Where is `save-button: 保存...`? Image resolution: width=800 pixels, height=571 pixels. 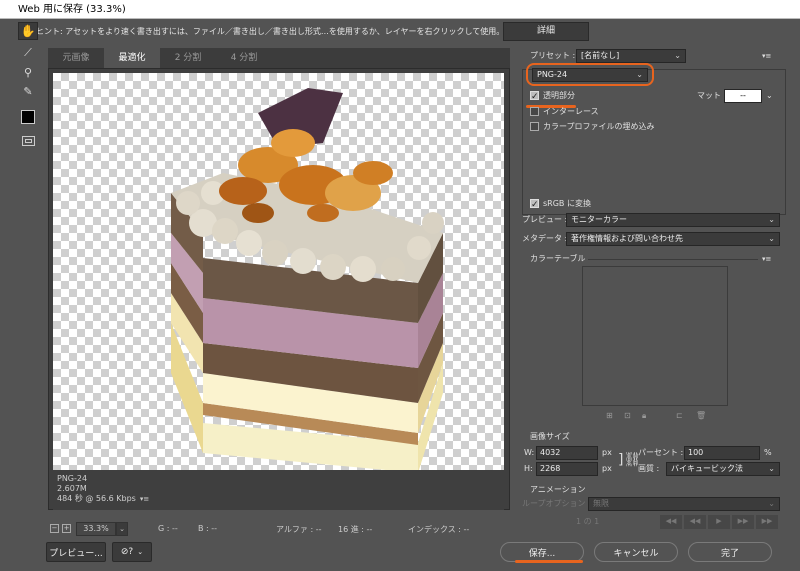 save-button: 保存... is located at coordinates (542, 552).